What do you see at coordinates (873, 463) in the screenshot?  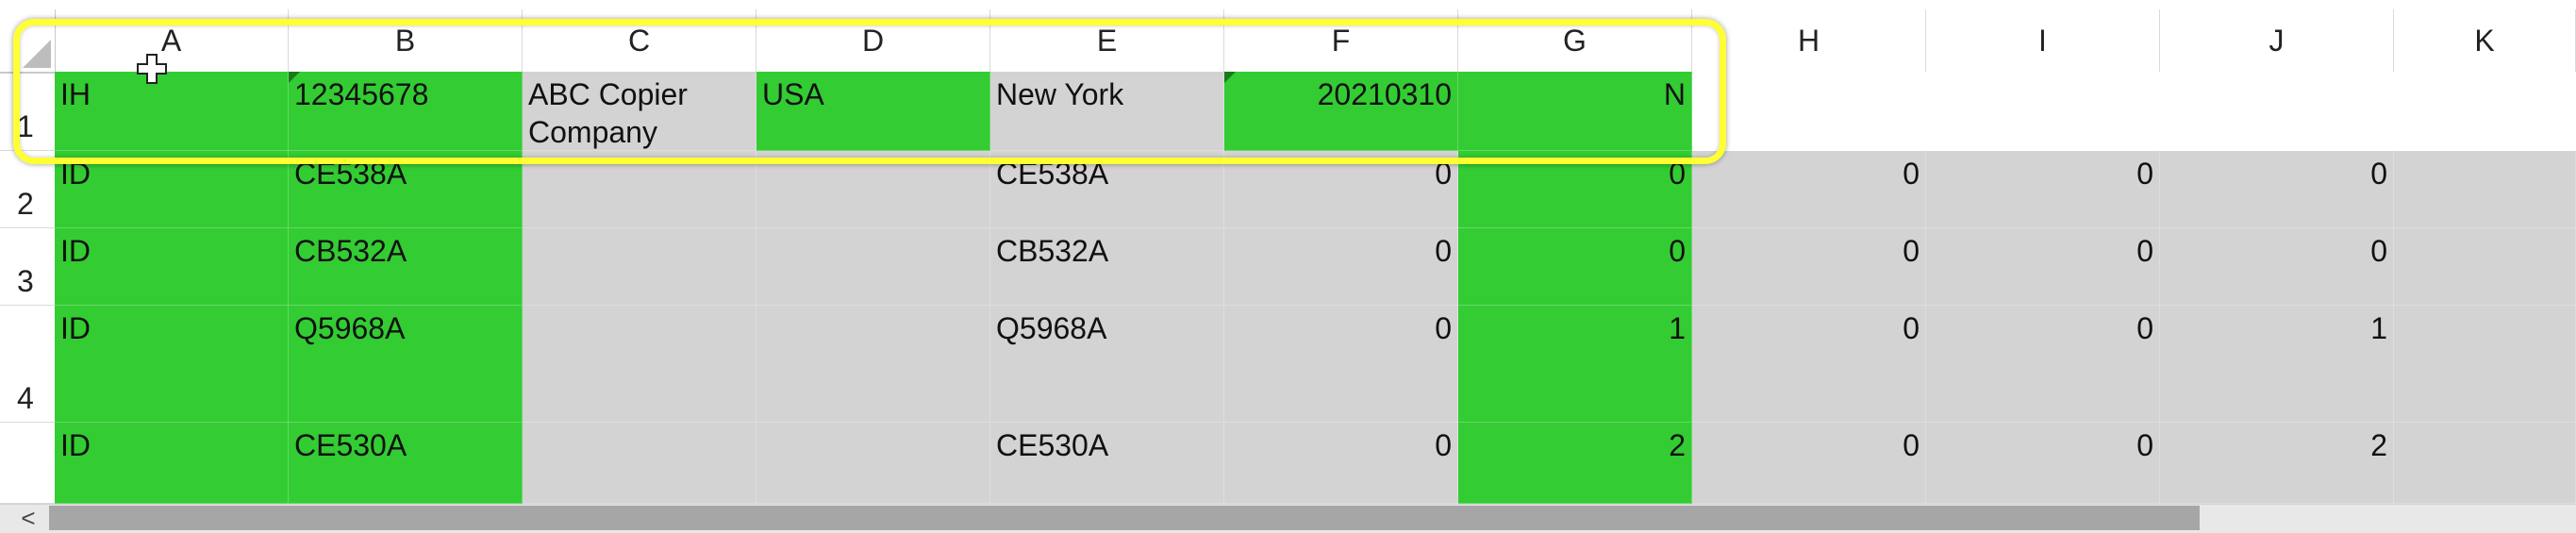 I see `cell-d5` at bounding box center [873, 463].